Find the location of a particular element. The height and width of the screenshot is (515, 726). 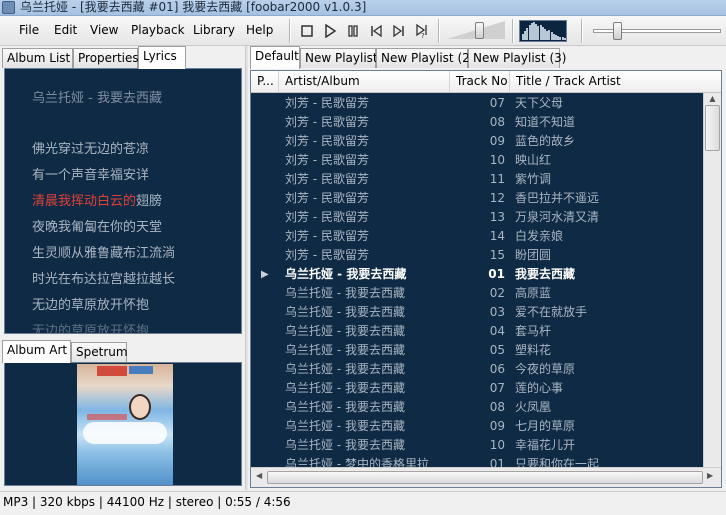

stop-icon is located at coordinates (307, 31).